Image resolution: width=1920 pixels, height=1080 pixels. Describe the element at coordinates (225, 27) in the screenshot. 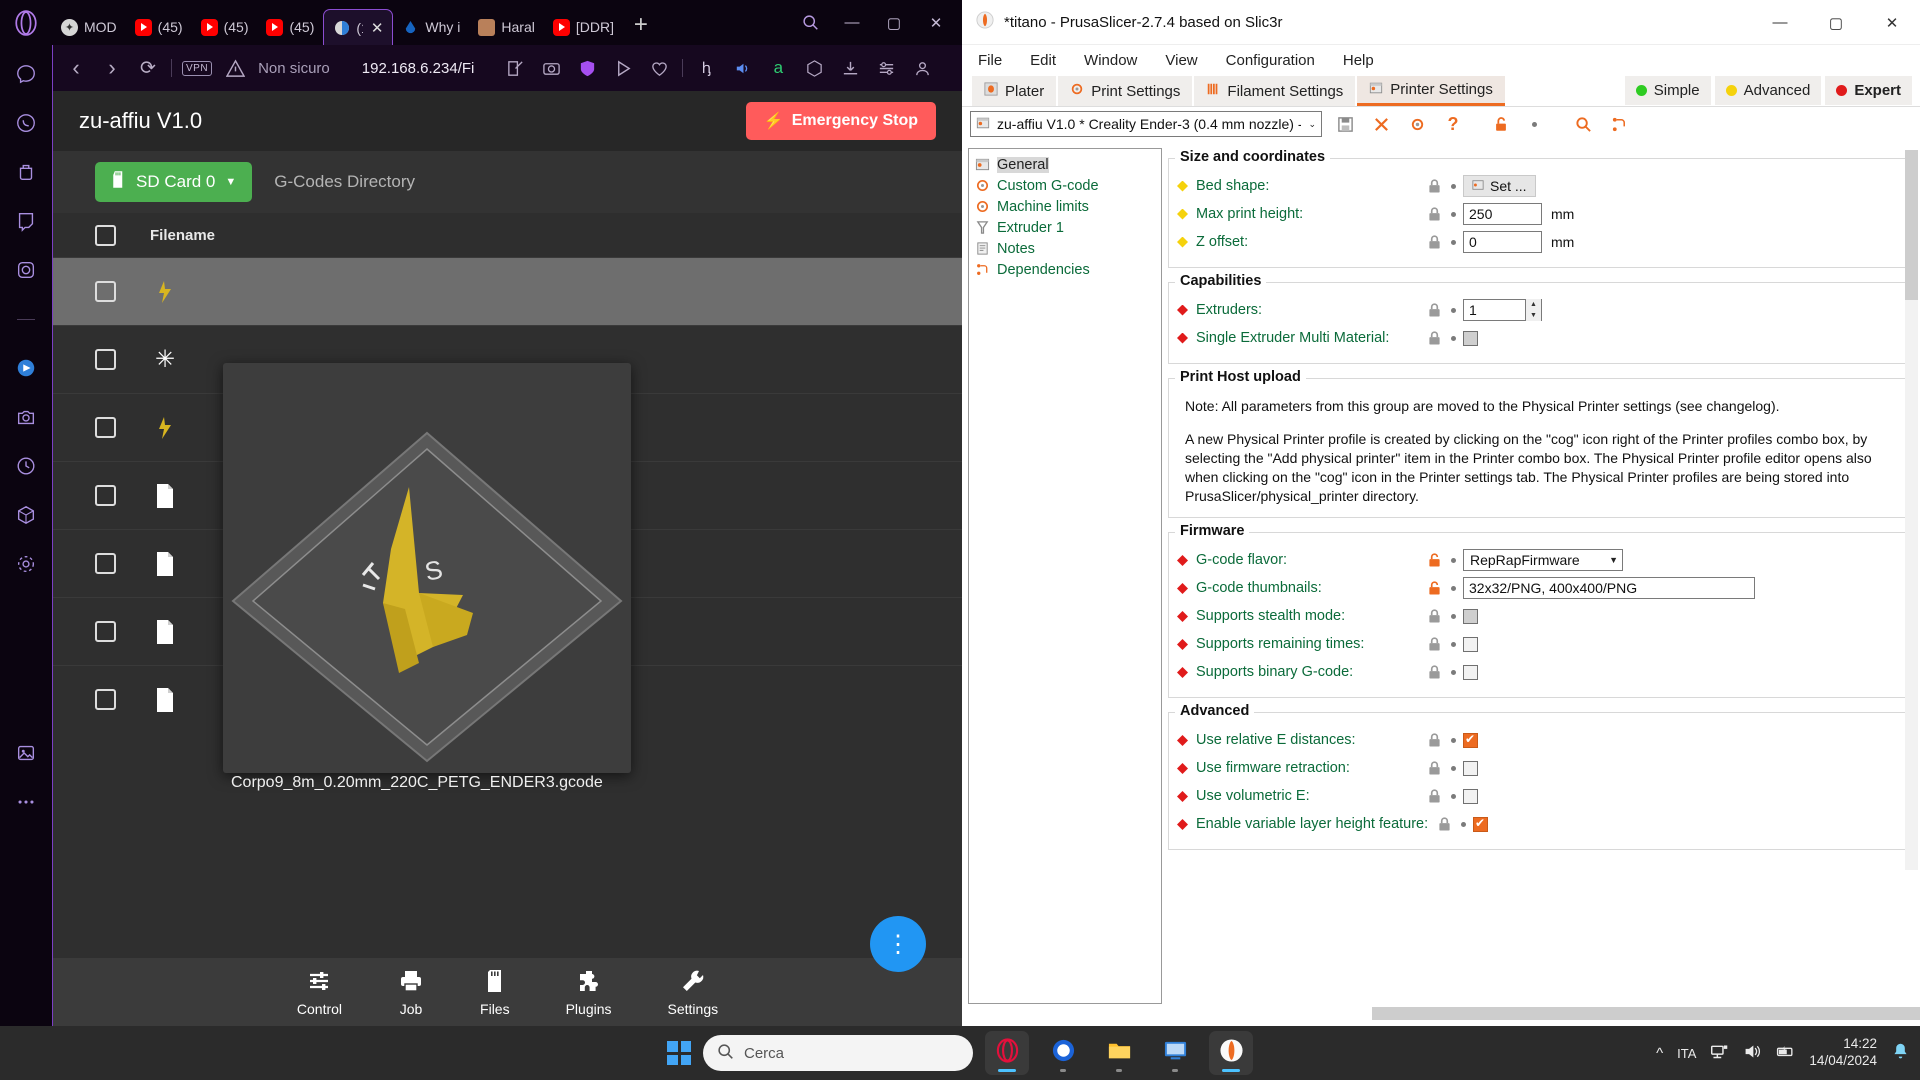

I see `tab-2: (45)` at that location.